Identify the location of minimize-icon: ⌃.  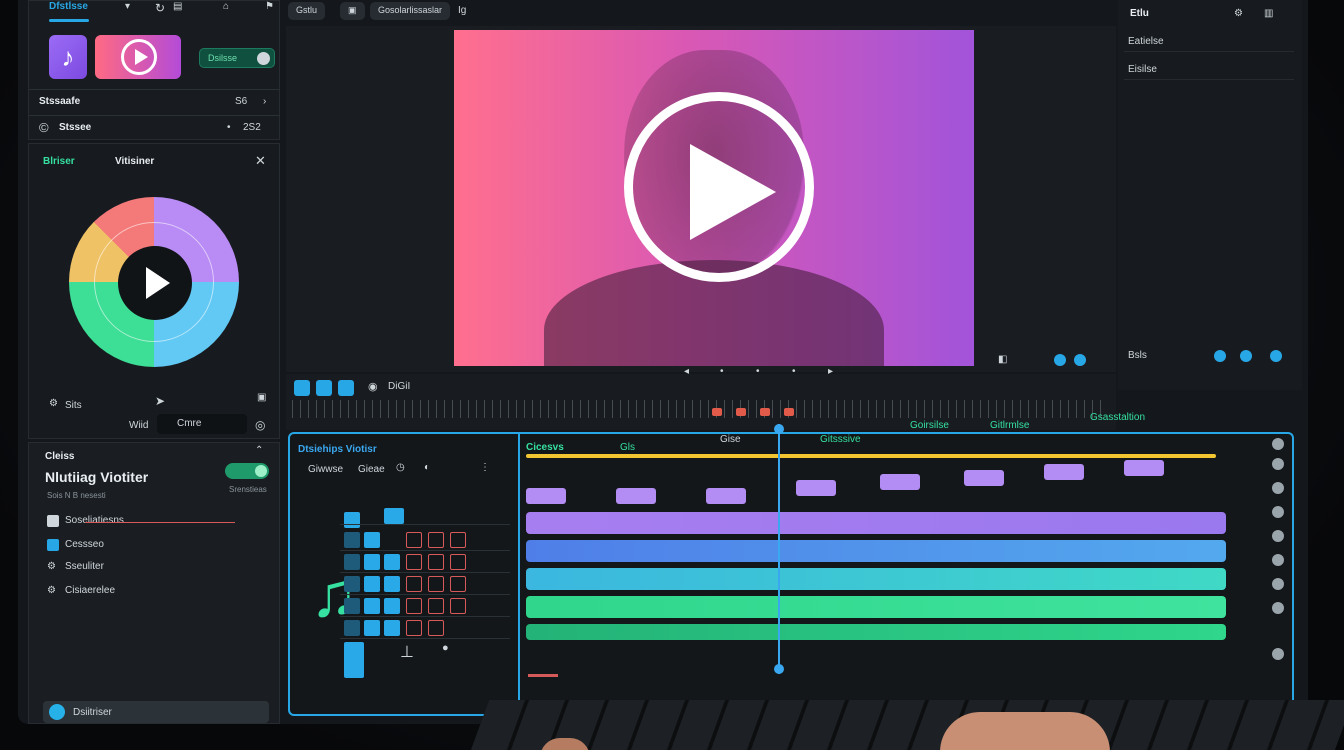
(259, 450).